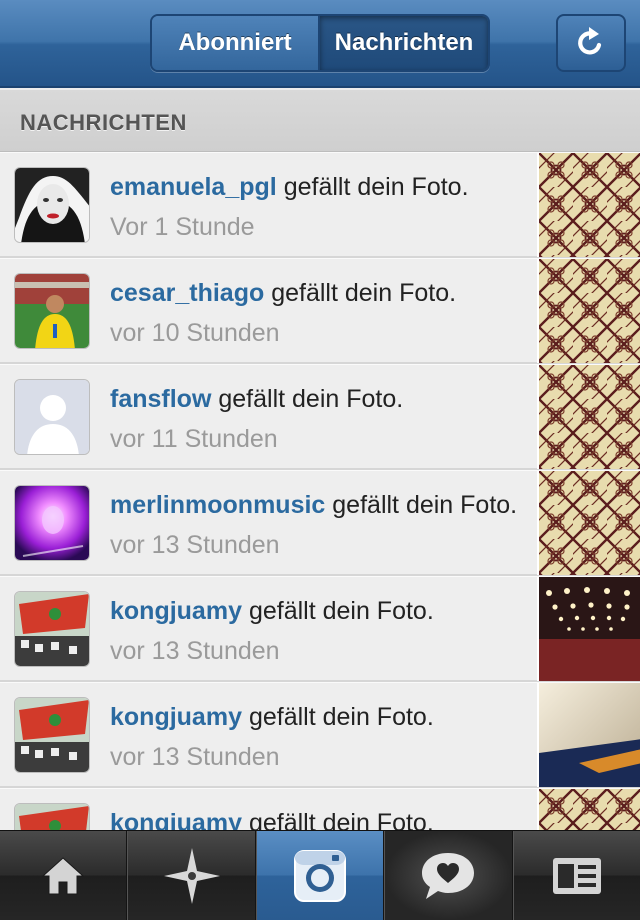  I want to click on notification-time: vor 11 Stunden, so click(194, 439).